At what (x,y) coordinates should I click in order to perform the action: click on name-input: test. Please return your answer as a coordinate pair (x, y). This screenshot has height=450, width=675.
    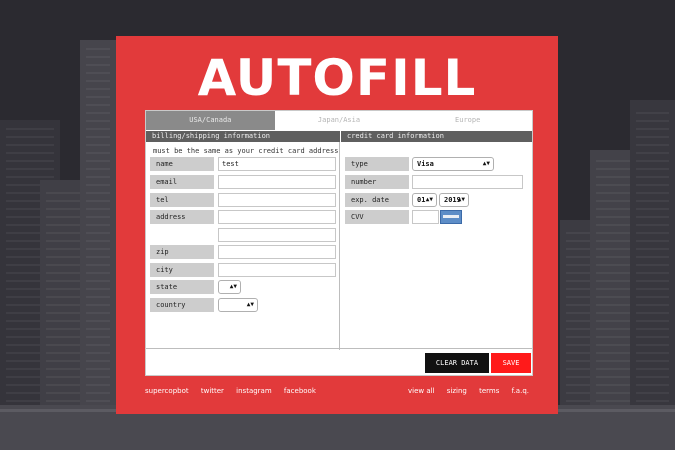
    Looking at the image, I should click on (277, 164).